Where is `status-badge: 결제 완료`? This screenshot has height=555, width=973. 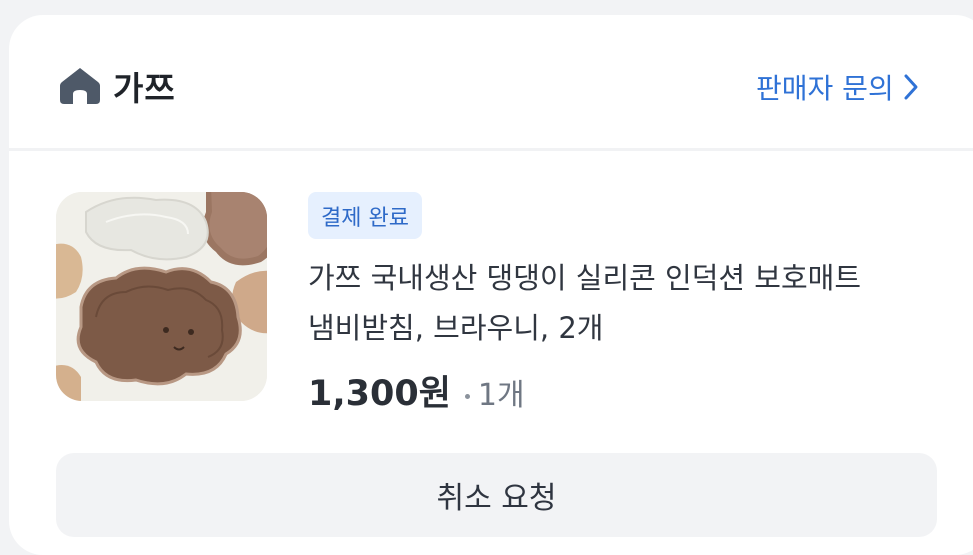
status-badge: 결제 완료 is located at coordinates (365, 215).